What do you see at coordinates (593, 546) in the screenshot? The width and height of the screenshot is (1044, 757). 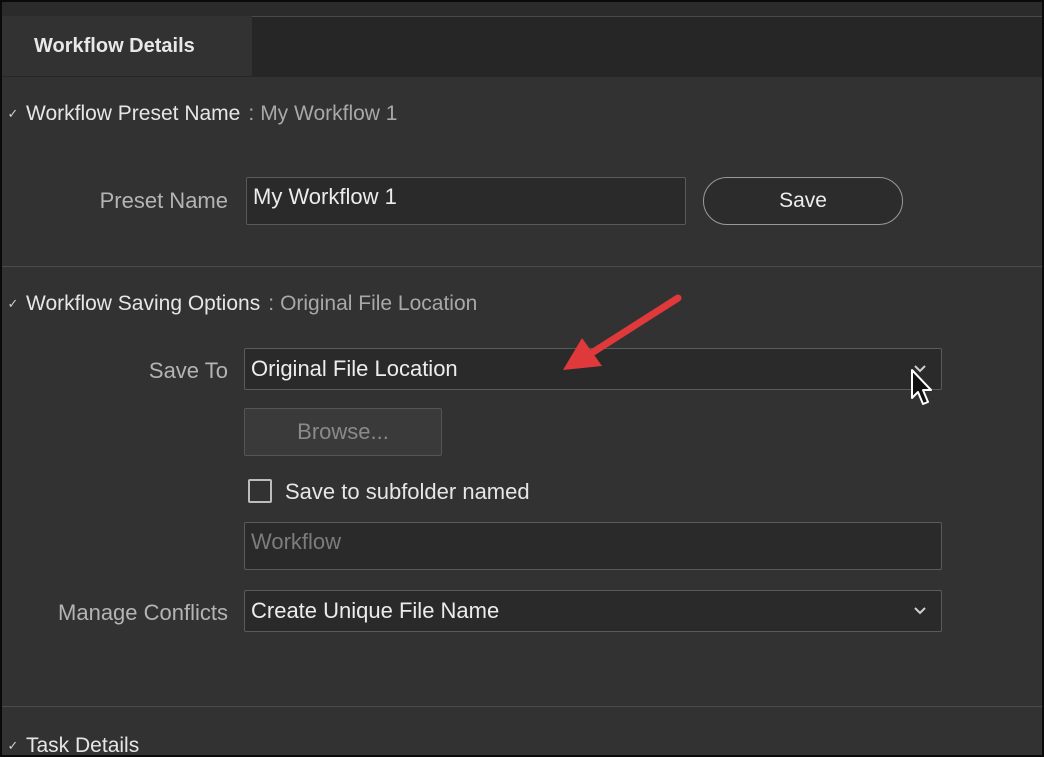 I see `subfolder-name-input: Workflow` at bounding box center [593, 546].